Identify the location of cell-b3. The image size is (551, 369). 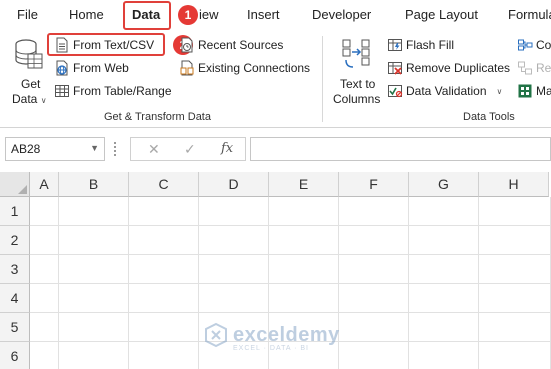
(94, 269).